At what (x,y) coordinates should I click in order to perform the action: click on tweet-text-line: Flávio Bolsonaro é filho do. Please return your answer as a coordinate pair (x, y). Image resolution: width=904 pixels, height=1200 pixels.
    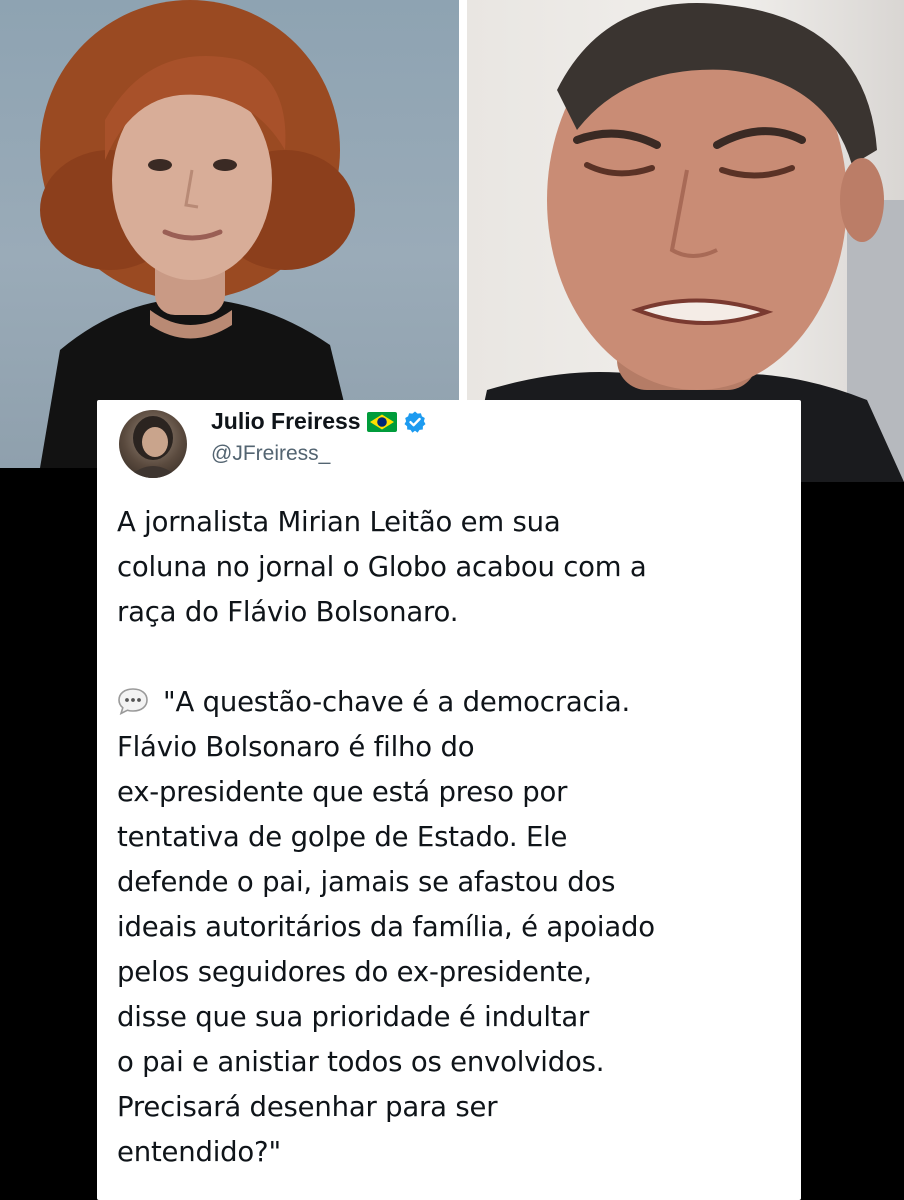
    Looking at the image, I should click on (296, 747).